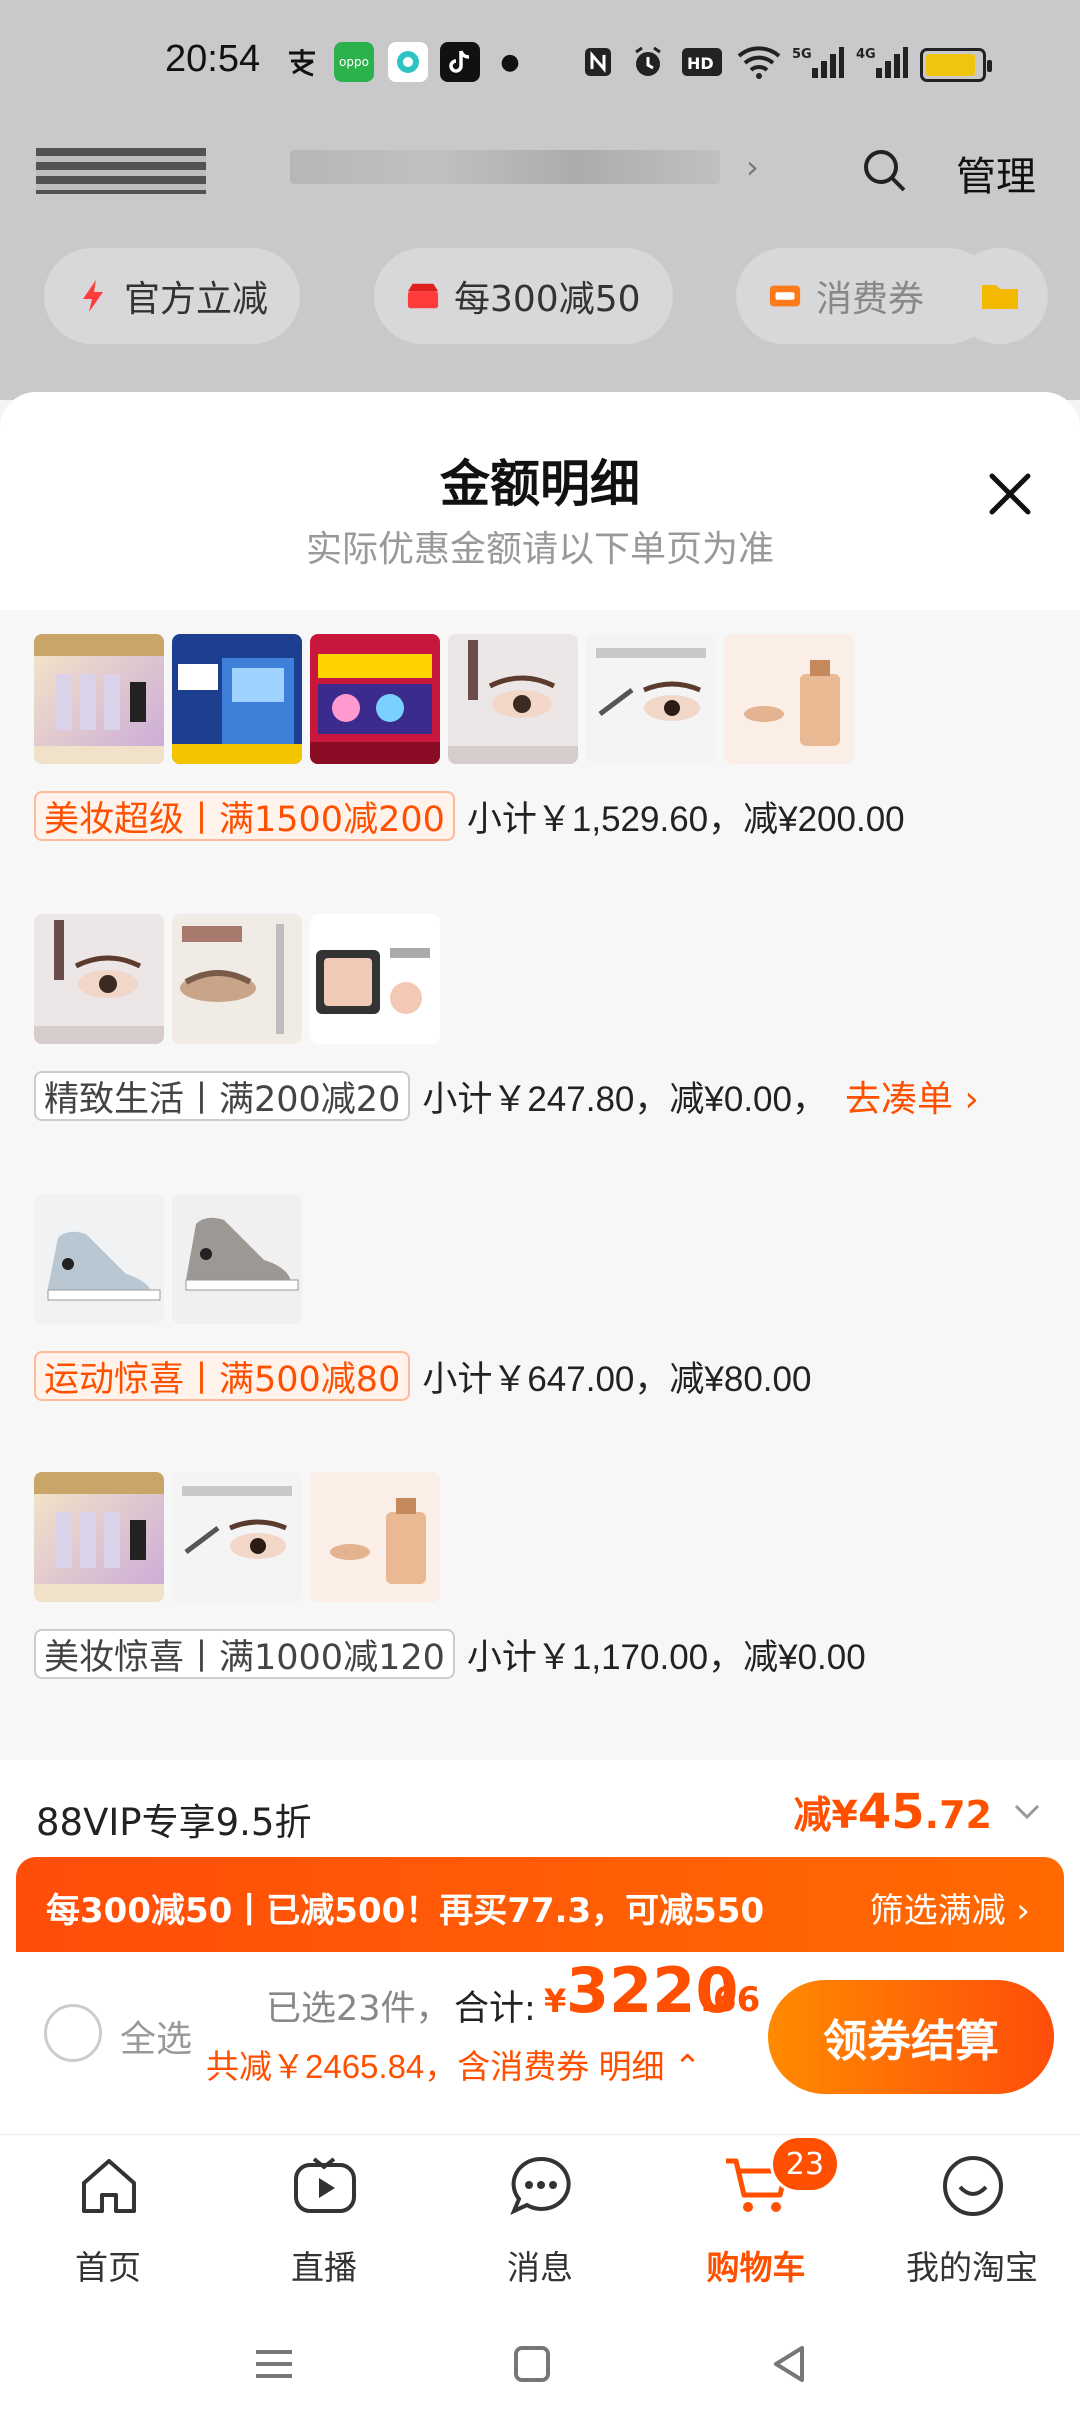 This screenshot has height=2412, width=1080. I want to click on signal-4g-icon: 4G, so click(882, 62).